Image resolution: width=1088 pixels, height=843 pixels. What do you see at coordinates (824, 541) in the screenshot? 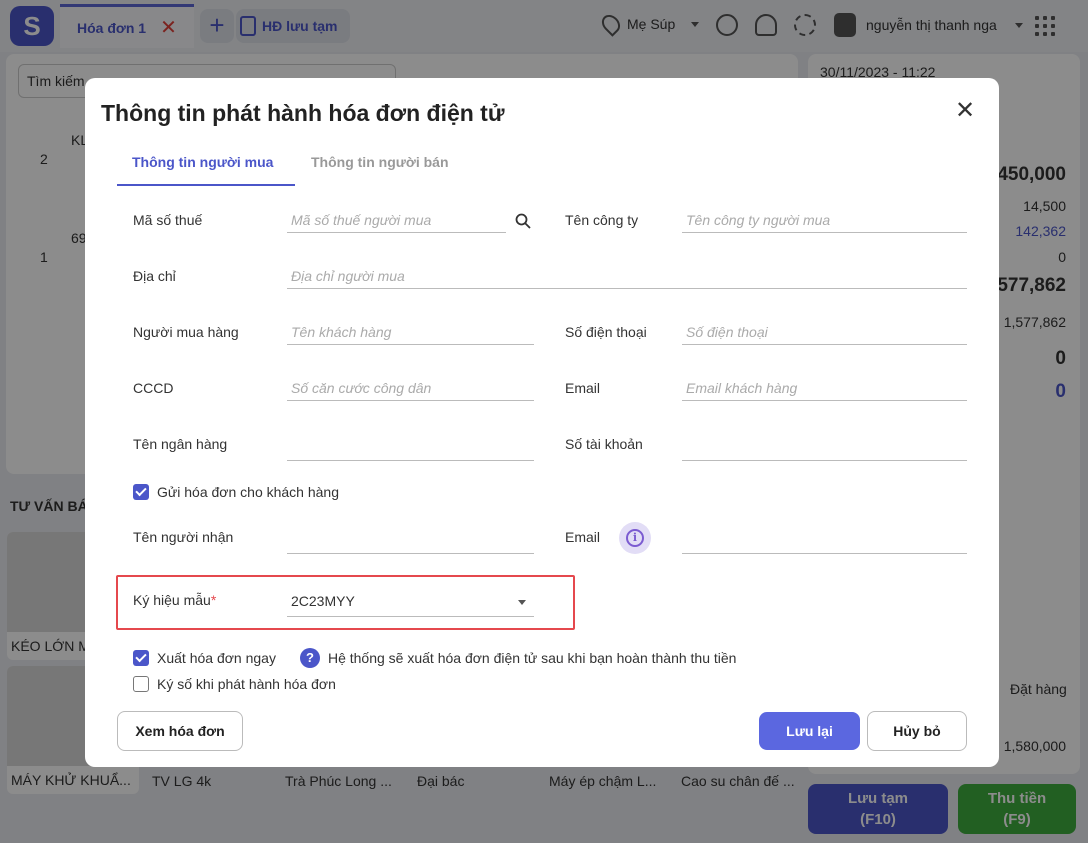
I see `recipient-email-input` at bounding box center [824, 541].